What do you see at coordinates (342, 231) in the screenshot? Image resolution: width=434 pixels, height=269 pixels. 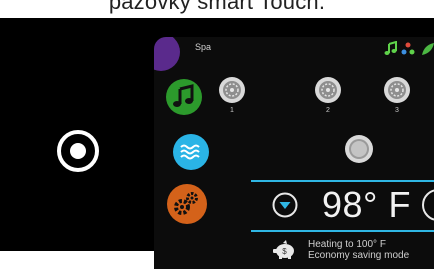 I see `temperature-divider-bottom` at bounding box center [342, 231].